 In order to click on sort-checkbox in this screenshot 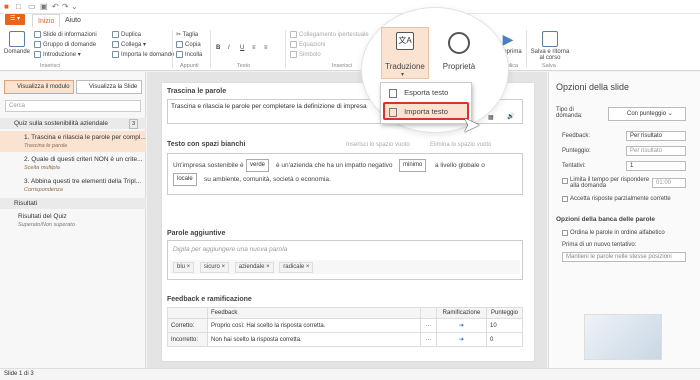, I will do `click(565, 233)`.